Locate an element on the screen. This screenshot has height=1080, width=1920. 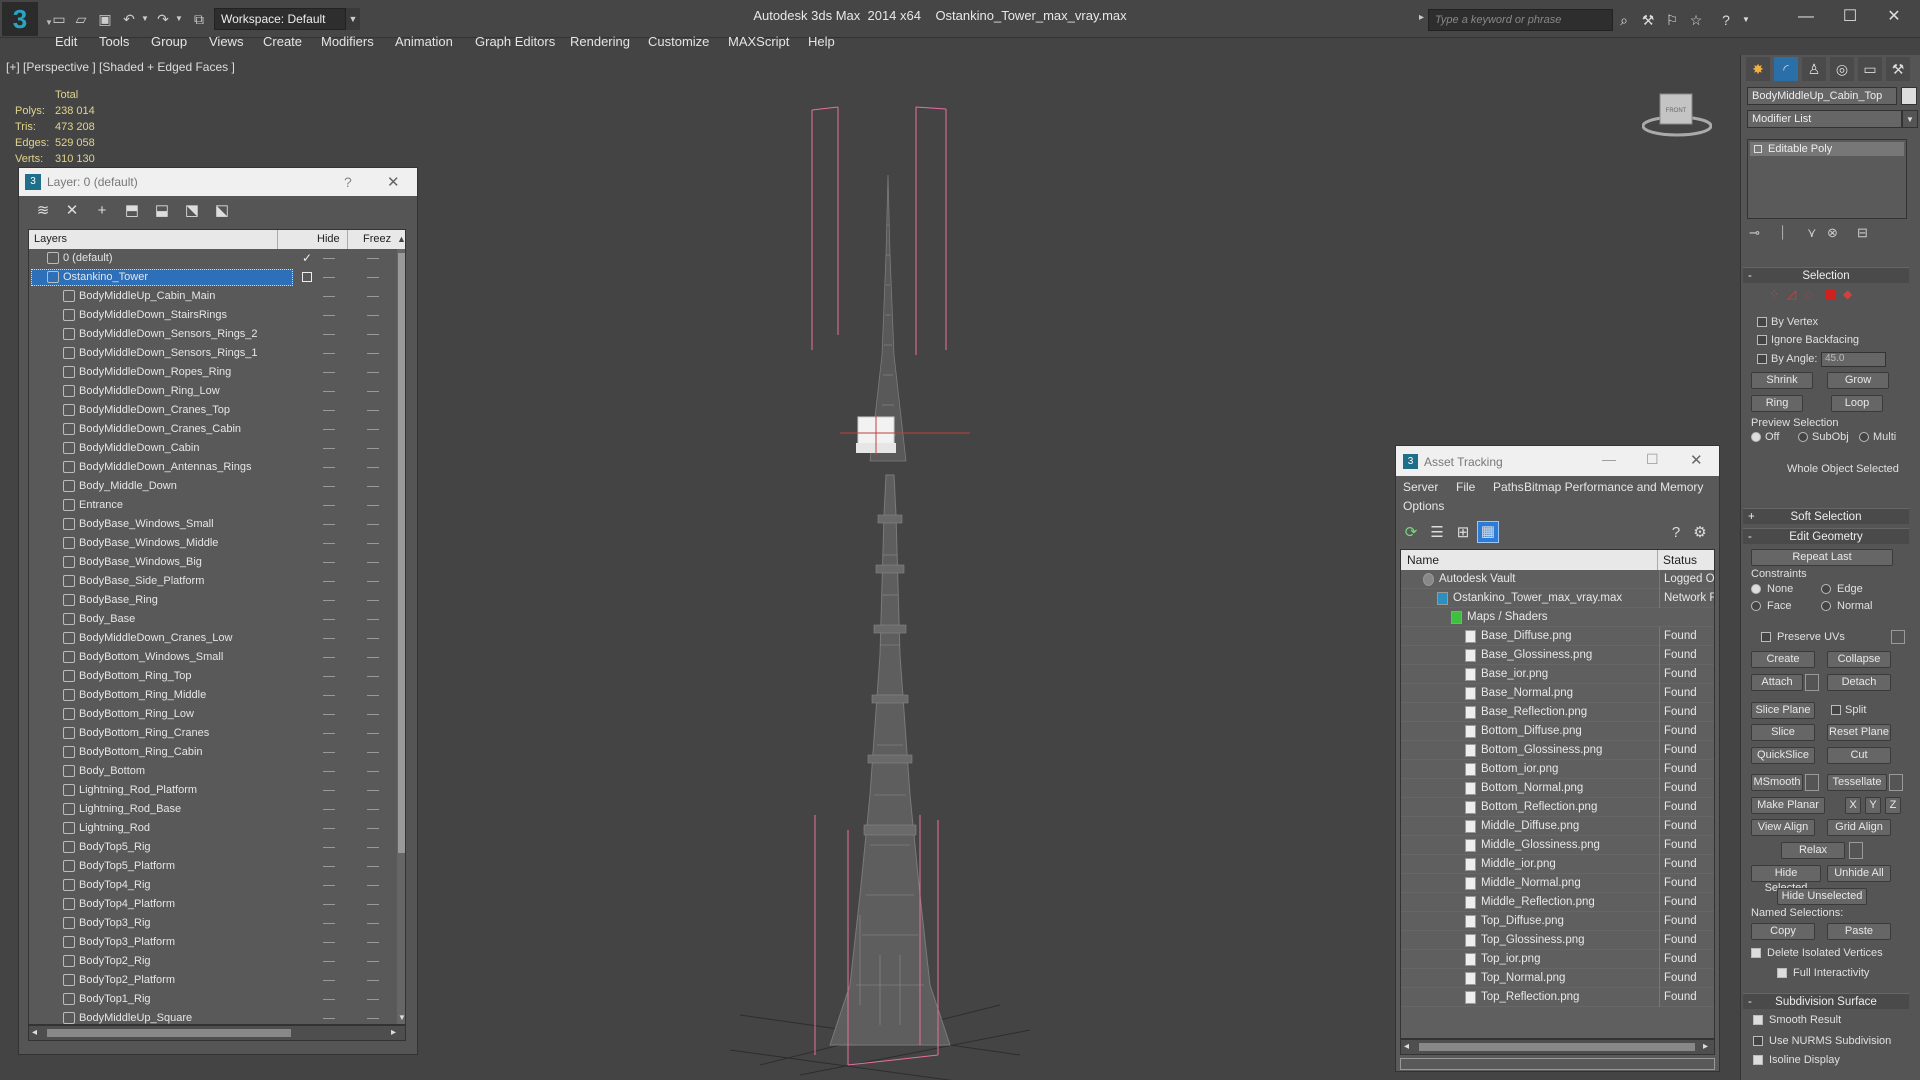
constraint-normal-radio is located at coordinates (1826, 606).